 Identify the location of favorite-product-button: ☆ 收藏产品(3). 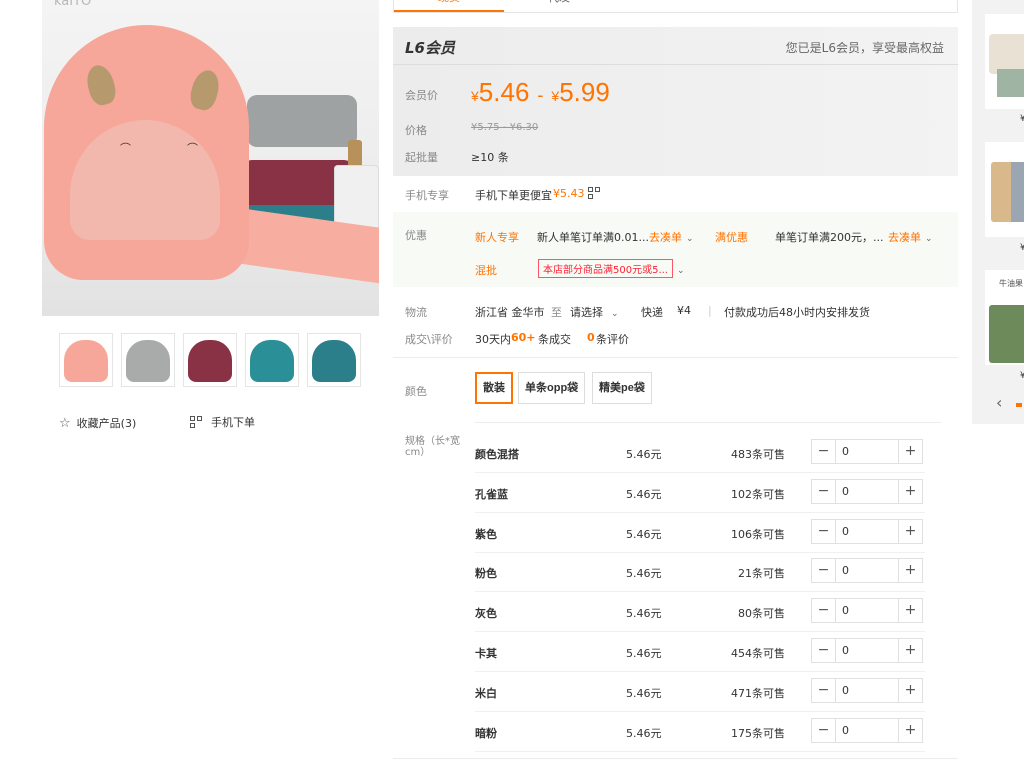
(97, 423).